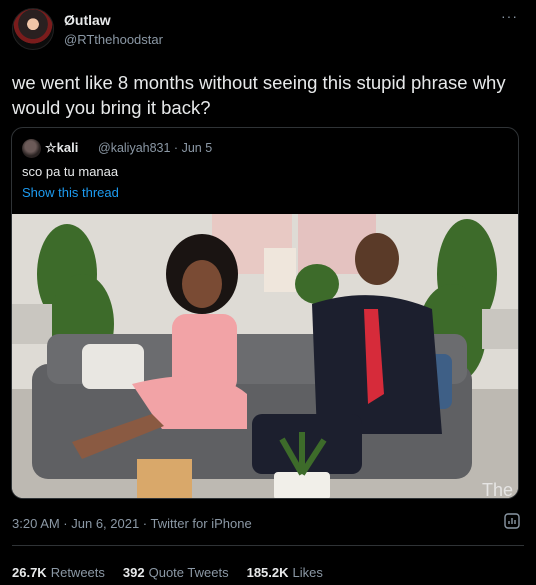 The image size is (536, 585). What do you see at coordinates (31, 148) in the screenshot?
I see `quoted-author-avatar` at bounding box center [31, 148].